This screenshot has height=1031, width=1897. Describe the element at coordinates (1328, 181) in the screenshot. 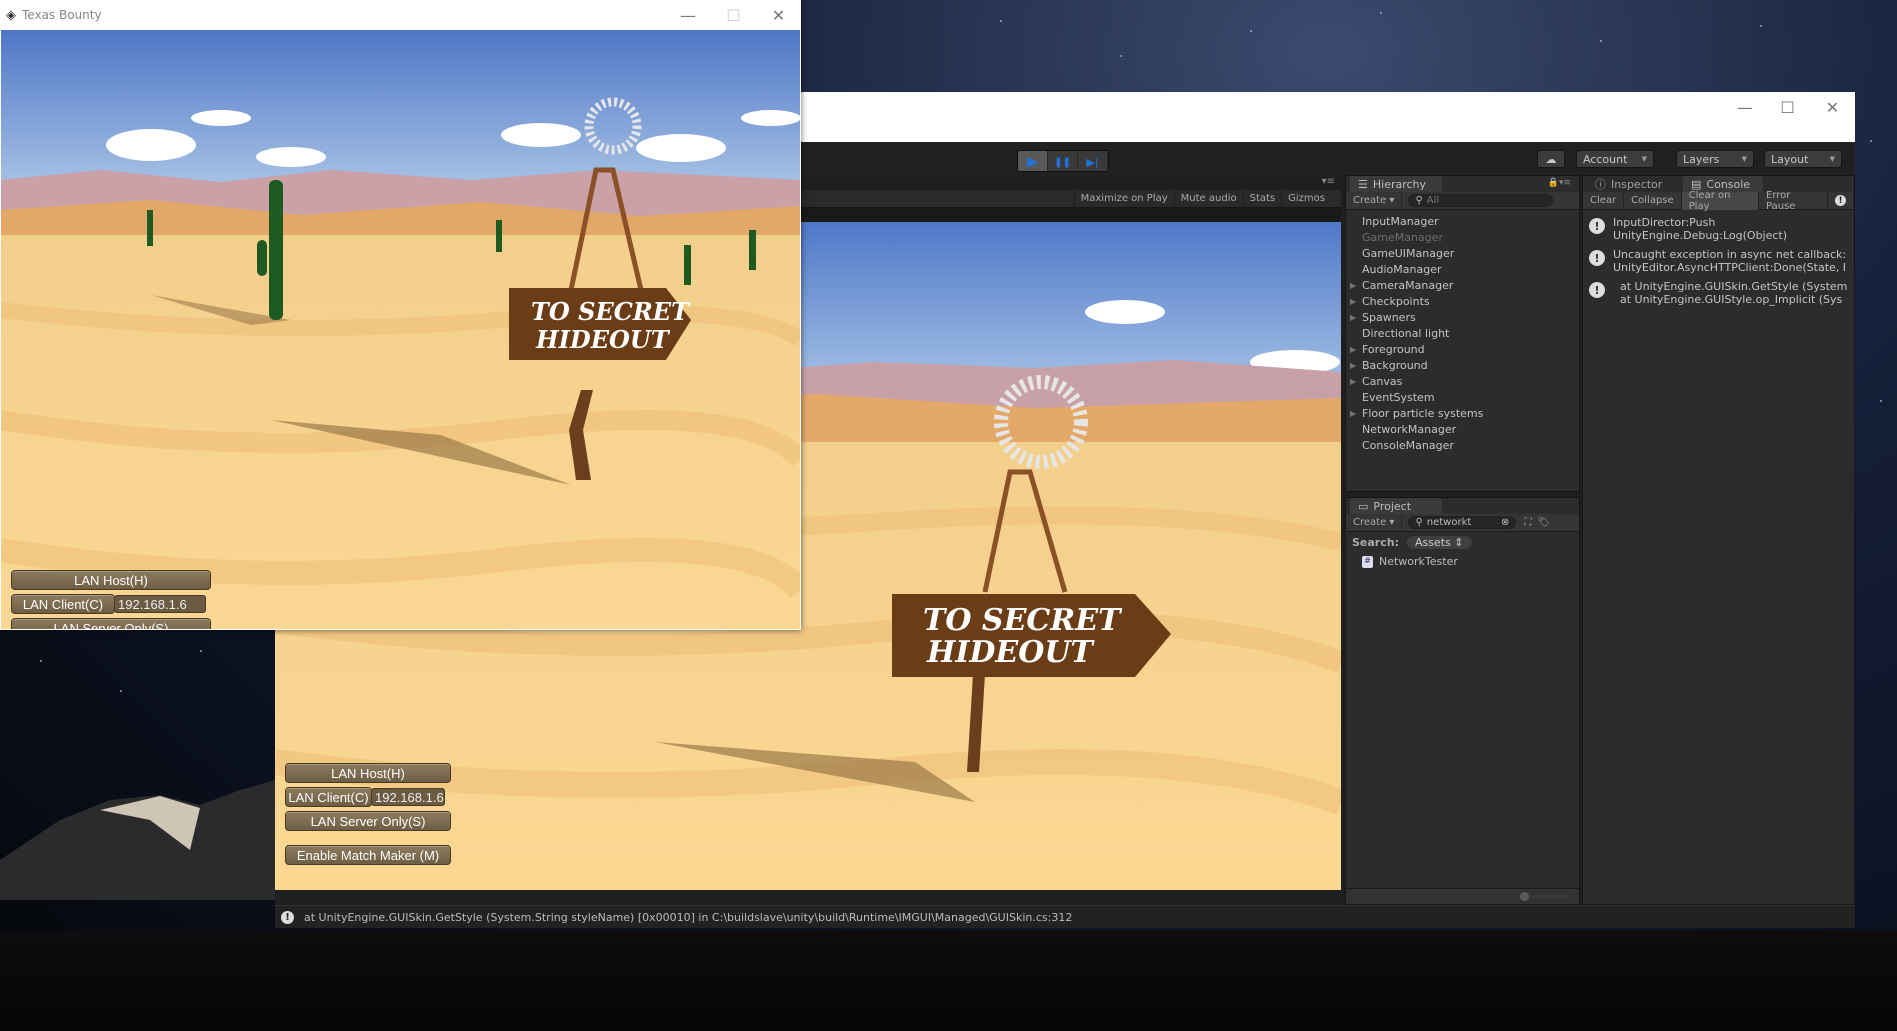

I see `panel-menu-icon: ▾≡` at that location.